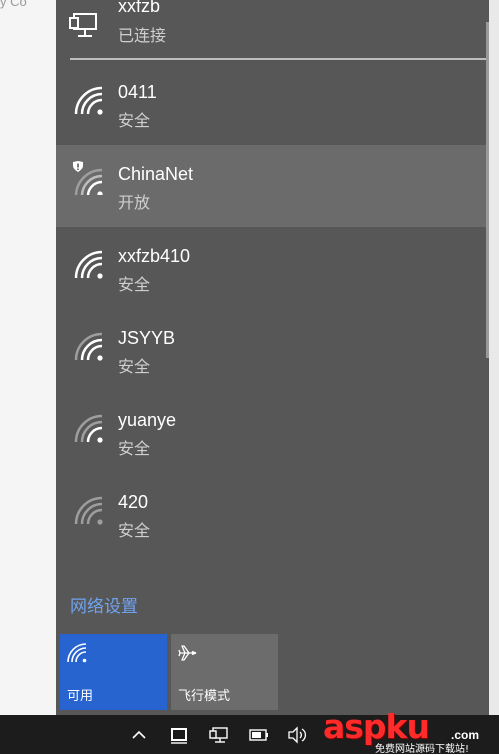 The width and height of the screenshot is (499, 755). Describe the element at coordinates (104, 604) in the screenshot. I see `network-settings-link: 网络设置` at that location.